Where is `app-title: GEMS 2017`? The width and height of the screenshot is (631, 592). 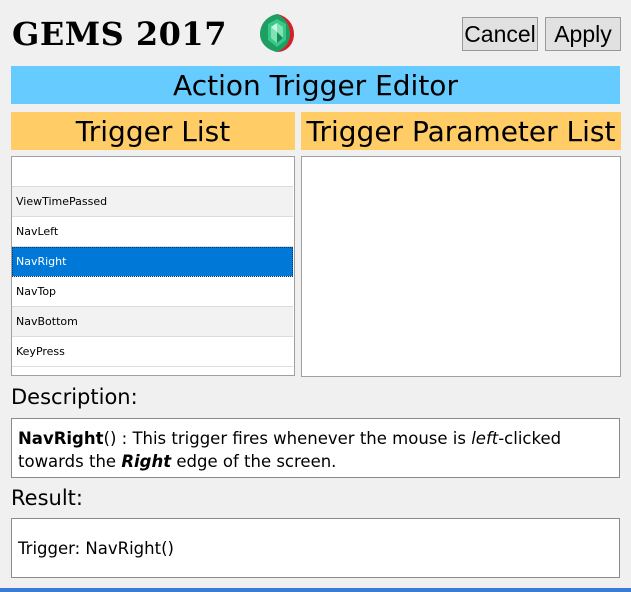 app-title: GEMS 2017 is located at coordinates (119, 34).